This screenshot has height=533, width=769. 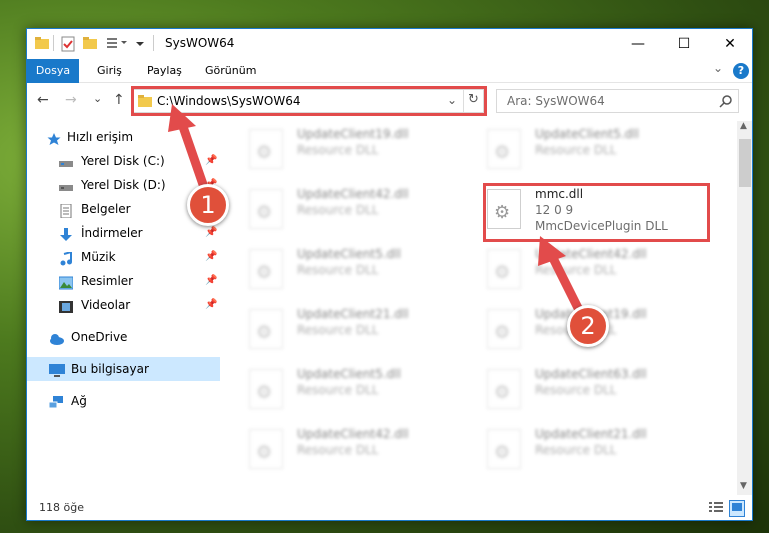 What do you see at coordinates (208, 205) in the screenshot?
I see `step-badge-1: 1` at bounding box center [208, 205].